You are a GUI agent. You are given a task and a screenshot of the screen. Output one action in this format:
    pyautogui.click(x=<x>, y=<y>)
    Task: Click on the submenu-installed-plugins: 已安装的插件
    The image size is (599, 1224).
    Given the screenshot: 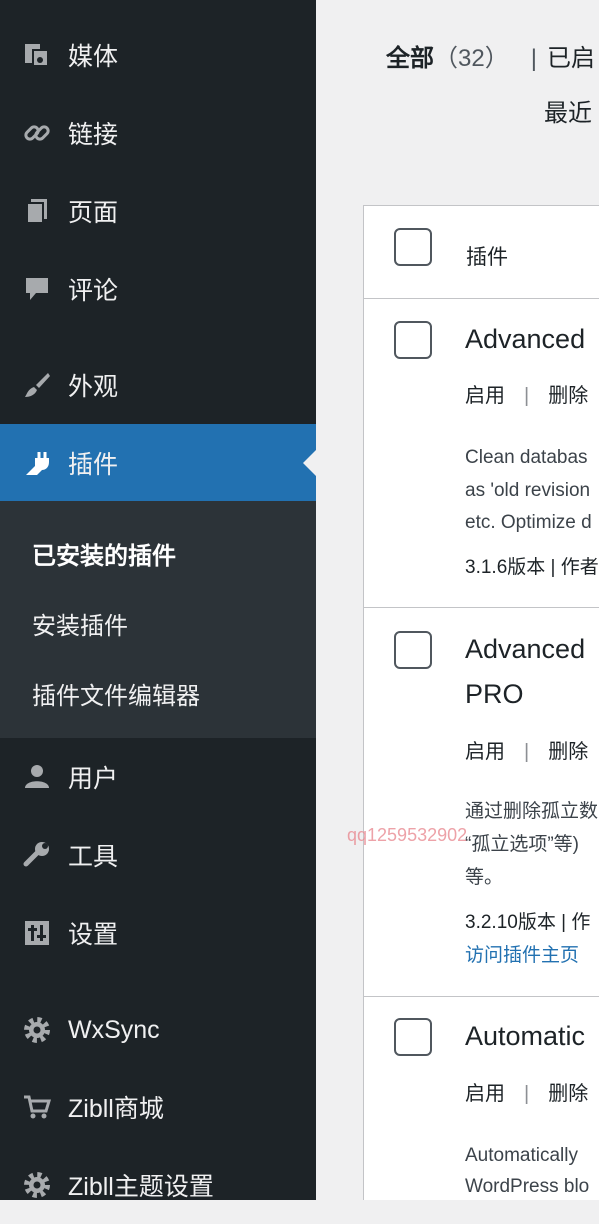 What is the action you would take?
    pyautogui.click(x=104, y=553)
    